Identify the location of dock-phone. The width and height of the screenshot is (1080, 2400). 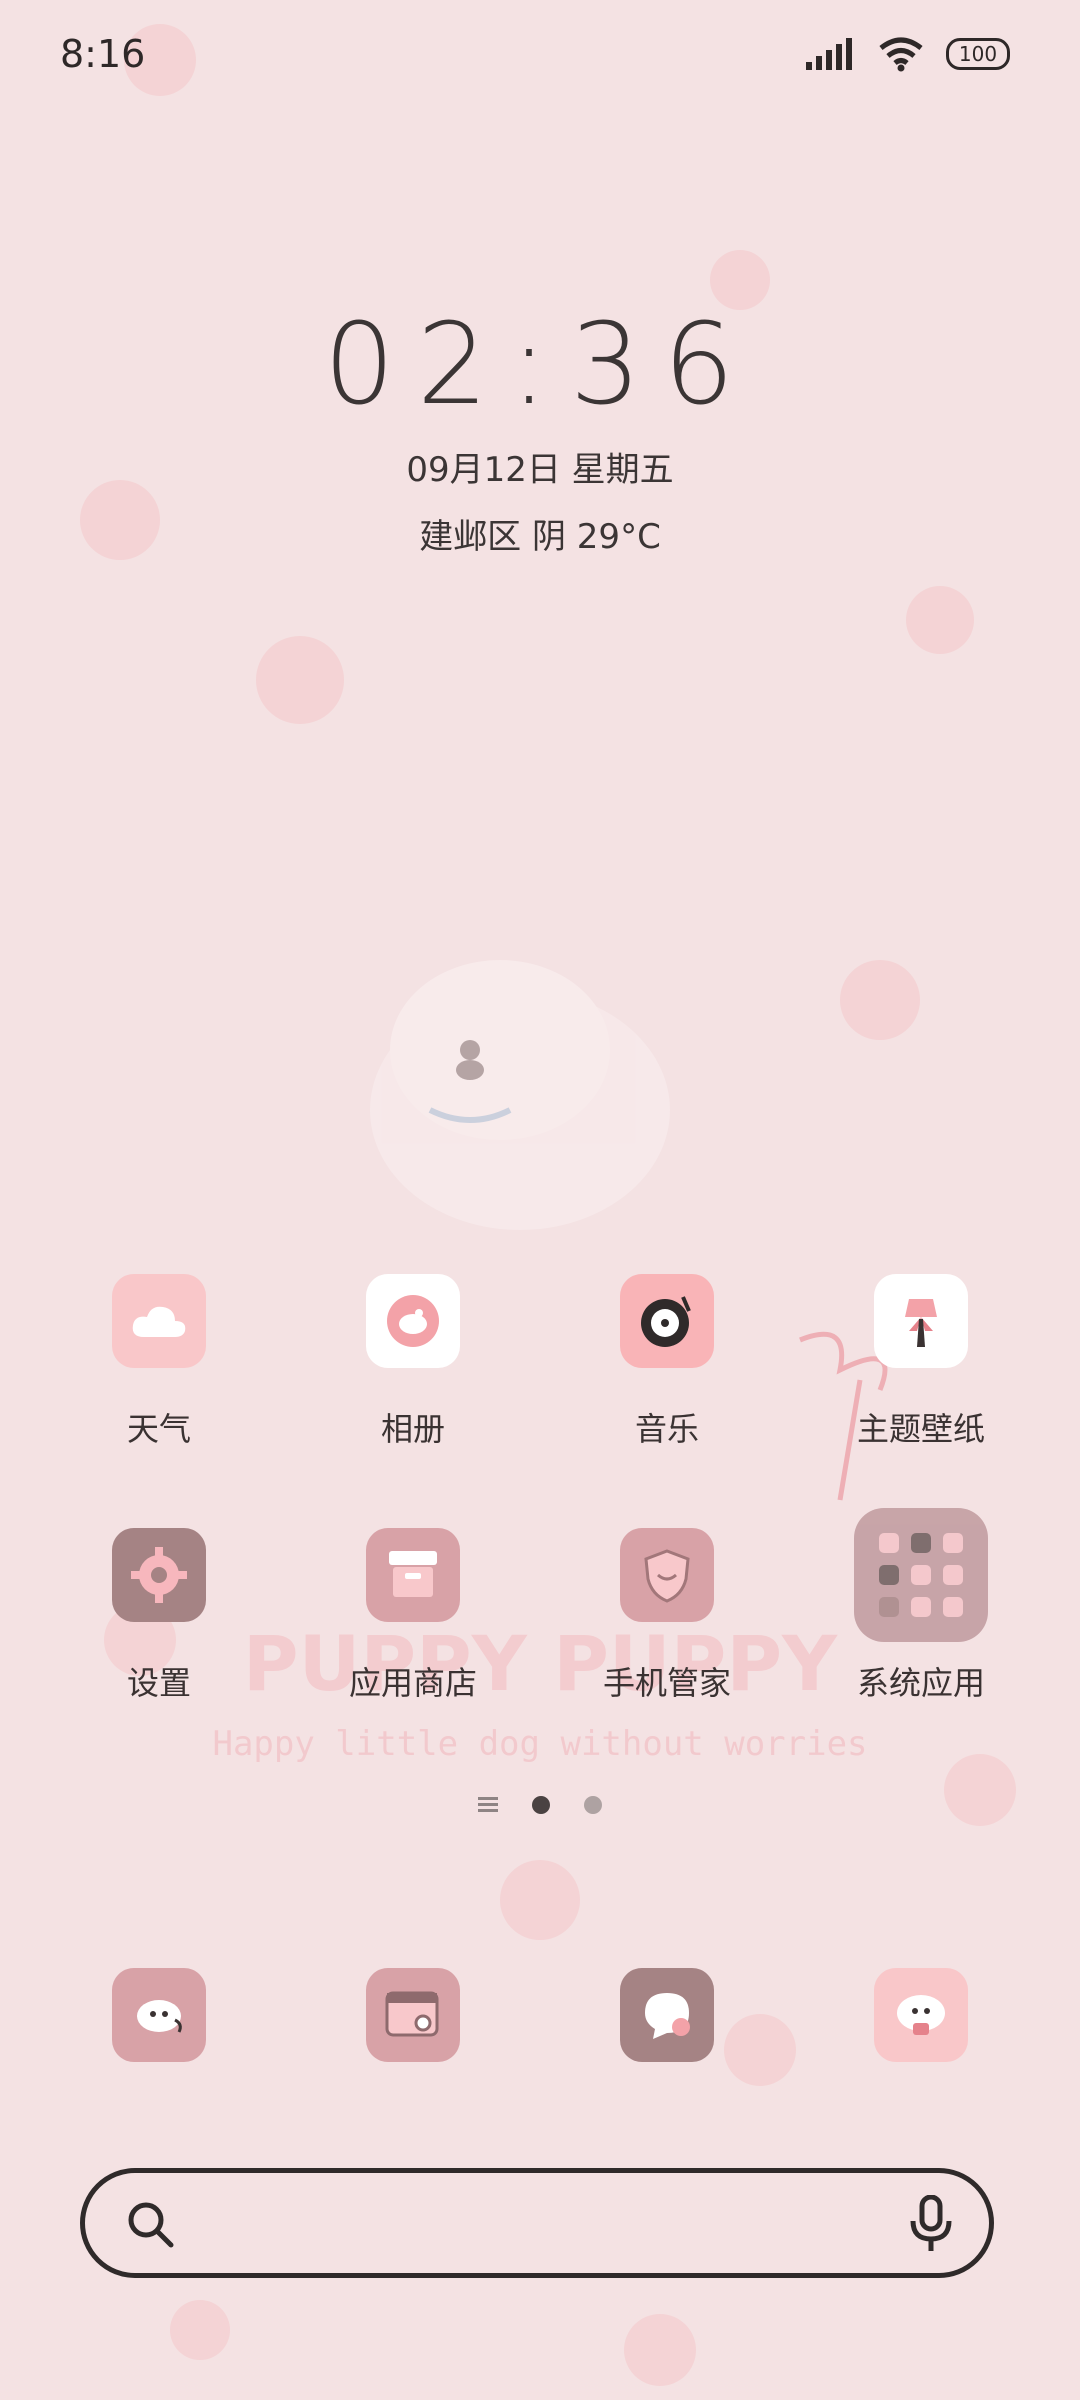
(159, 2015).